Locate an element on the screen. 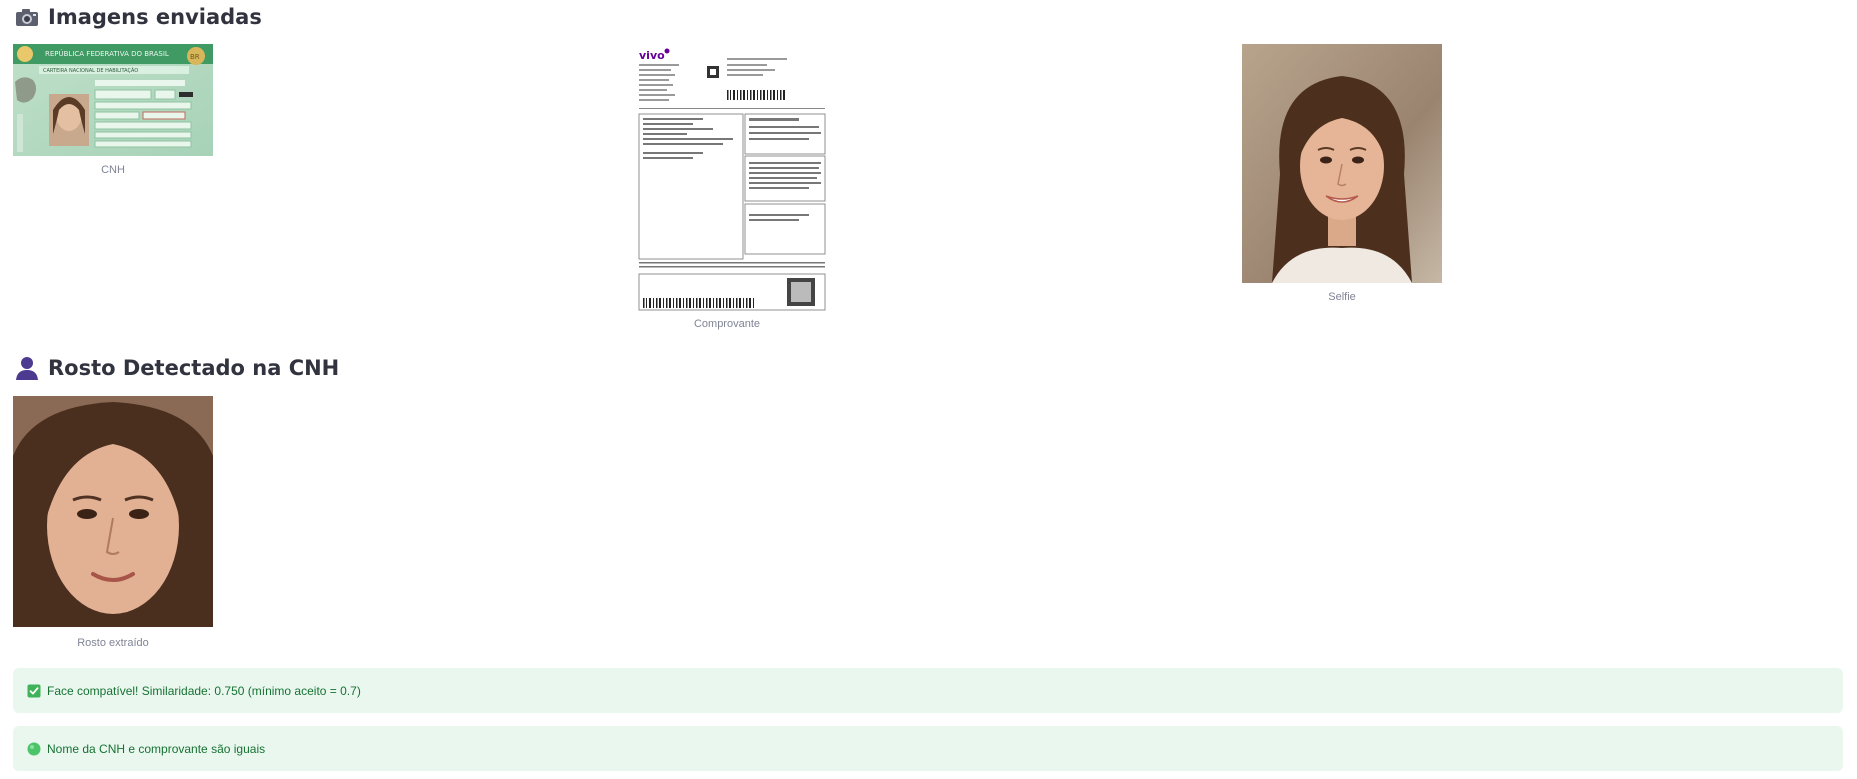 This screenshot has width=1857, height=779. selfie-caption: Selfie is located at coordinates (1342, 297).